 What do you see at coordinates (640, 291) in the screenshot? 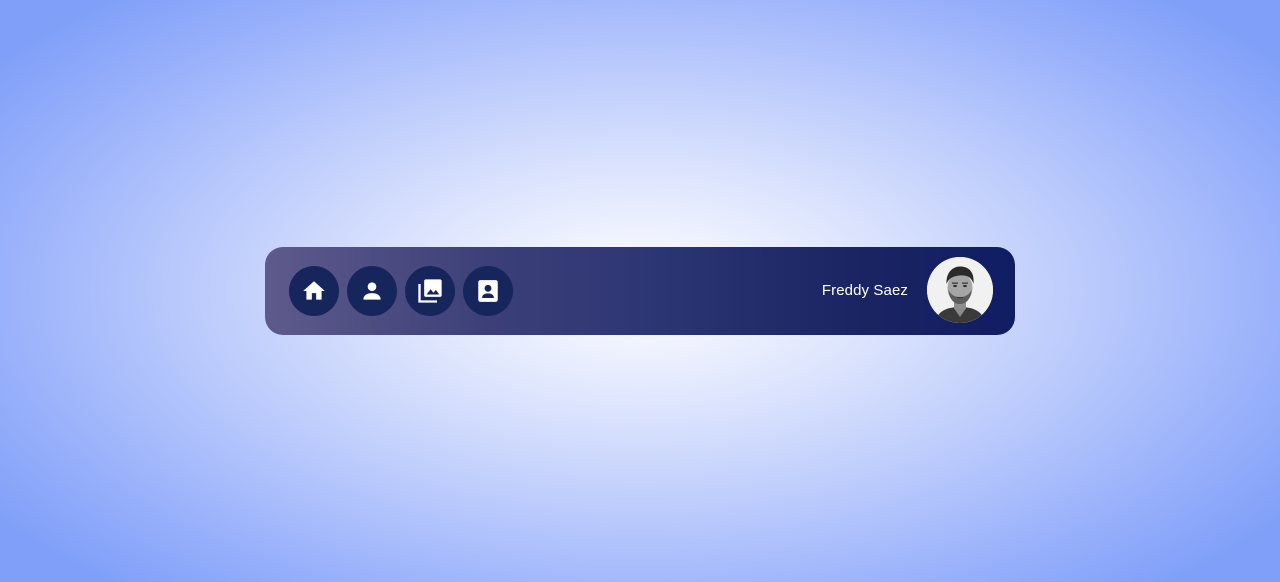
I see `navbar: Freddy Saez` at bounding box center [640, 291].